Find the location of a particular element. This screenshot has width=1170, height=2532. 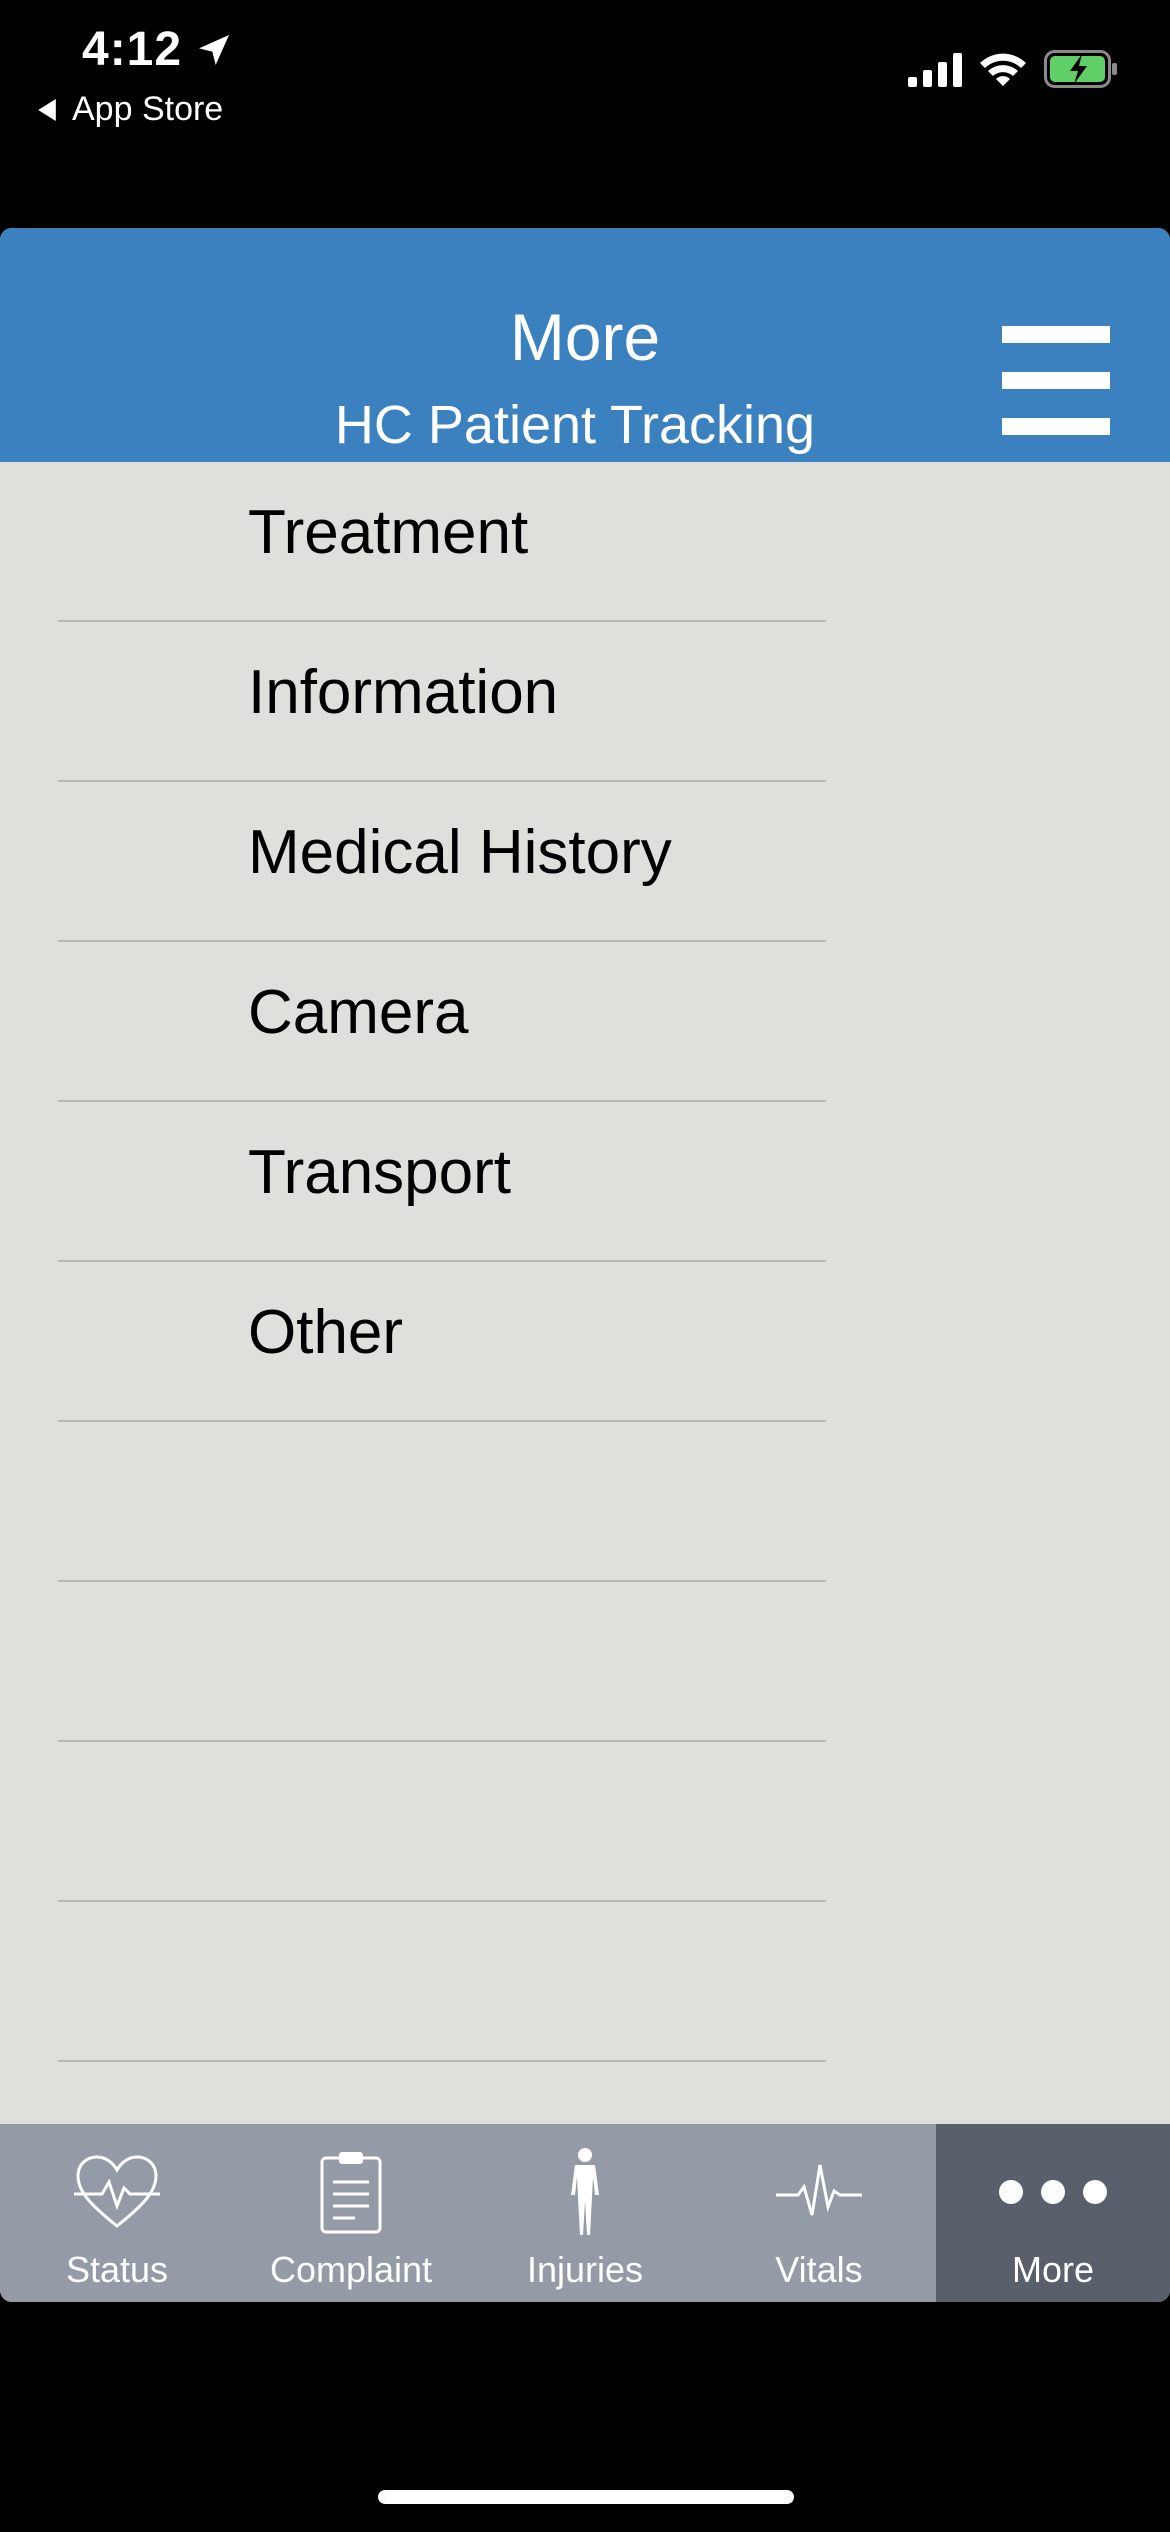

menu-item-information: Information is located at coordinates (442, 702).